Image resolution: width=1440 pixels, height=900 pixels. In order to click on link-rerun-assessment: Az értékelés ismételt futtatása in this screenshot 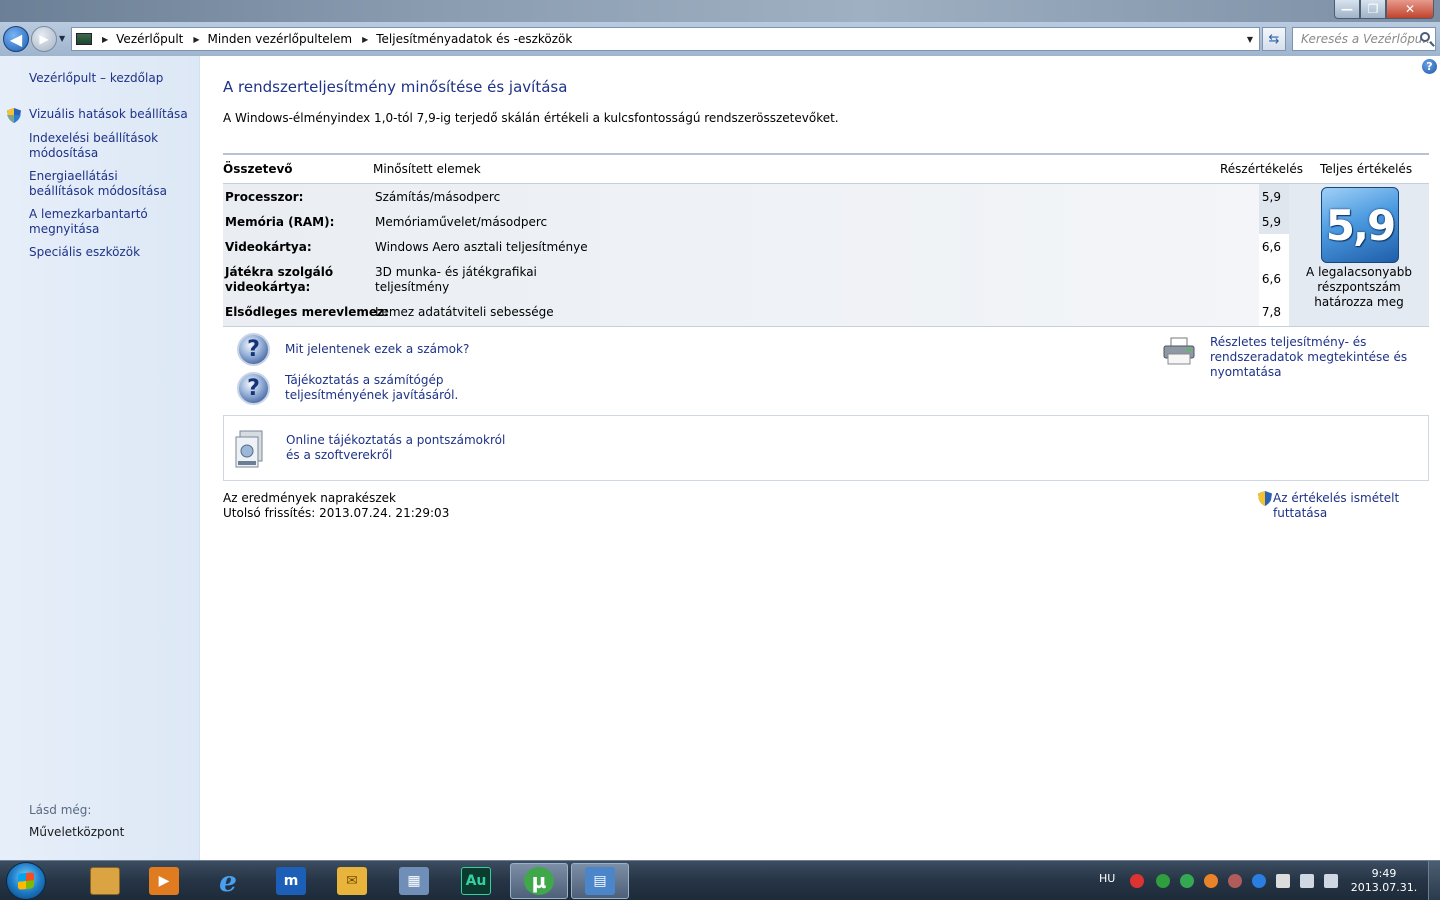, I will do `click(1356, 506)`.